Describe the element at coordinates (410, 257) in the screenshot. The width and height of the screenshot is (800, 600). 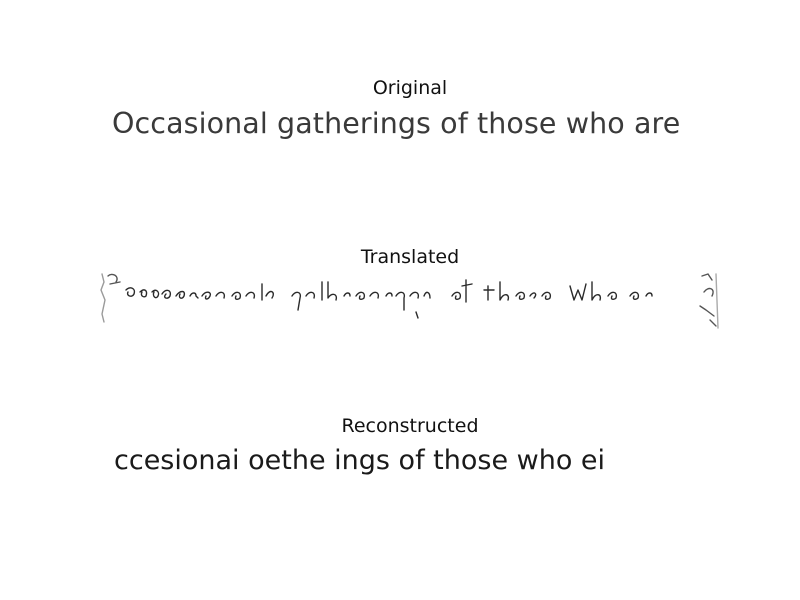
I see `translated-title: Translated` at that location.